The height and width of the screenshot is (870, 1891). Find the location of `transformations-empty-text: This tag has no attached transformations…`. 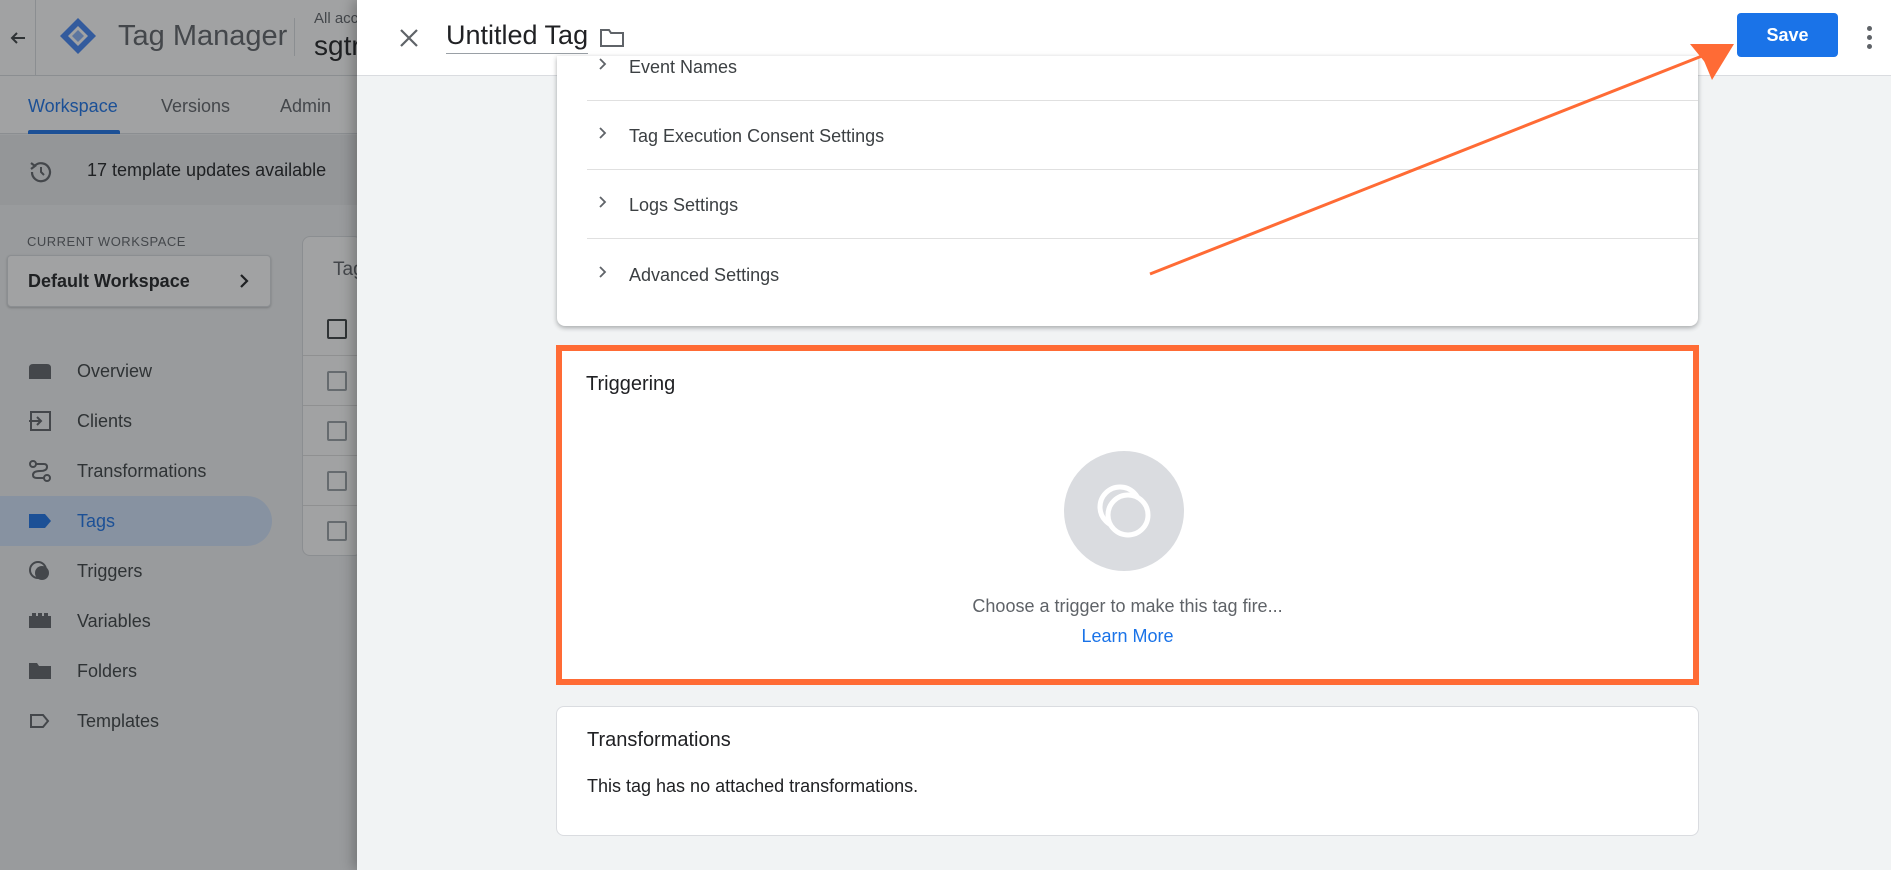

transformations-empty-text: This tag has no attached transformations… is located at coordinates (753, 786).